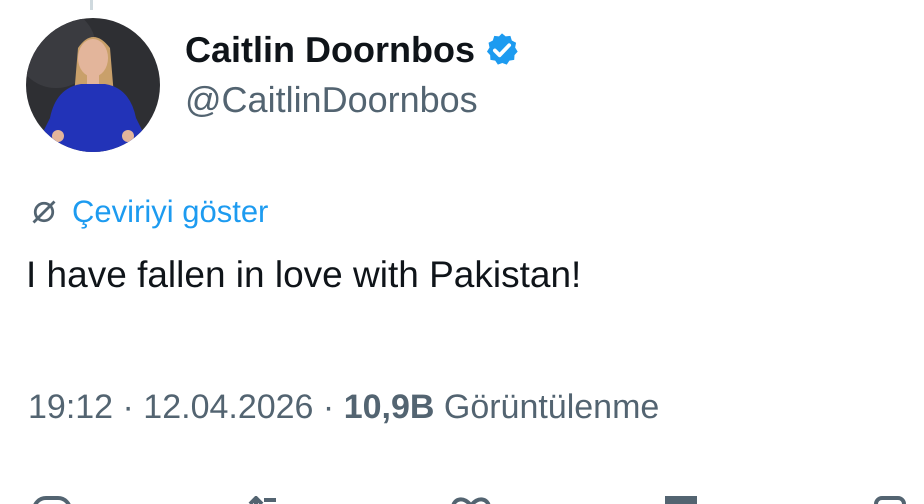  Describe the element at coordinates (44, 212) in the screenshot. I see `translate-icon` at that location.